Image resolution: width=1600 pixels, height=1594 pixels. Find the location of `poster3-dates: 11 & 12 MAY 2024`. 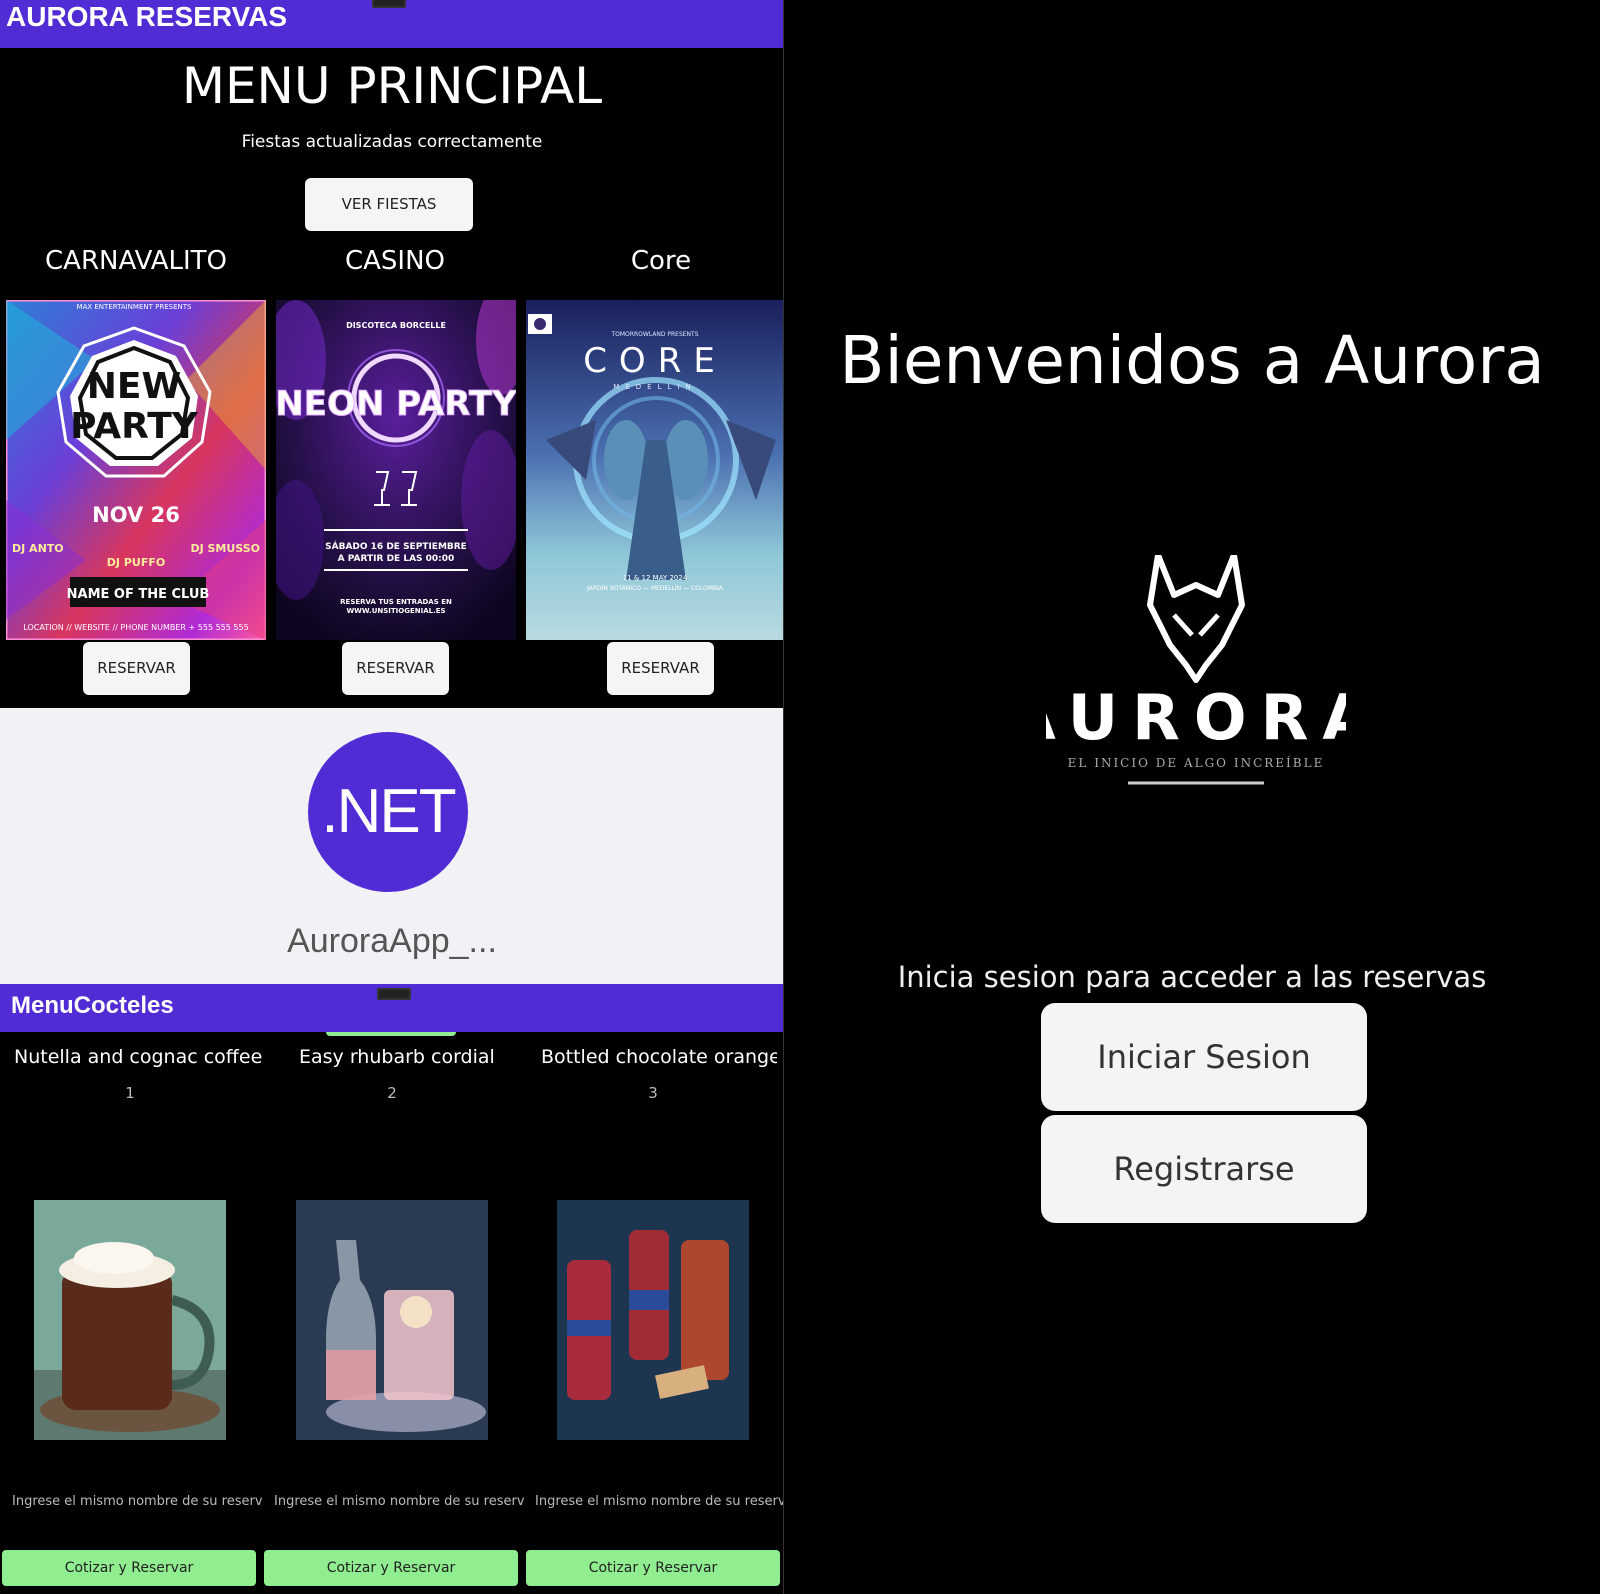

poster3-dates: 11 & 12 MAY 2024 is located at coordinates (655, 578).